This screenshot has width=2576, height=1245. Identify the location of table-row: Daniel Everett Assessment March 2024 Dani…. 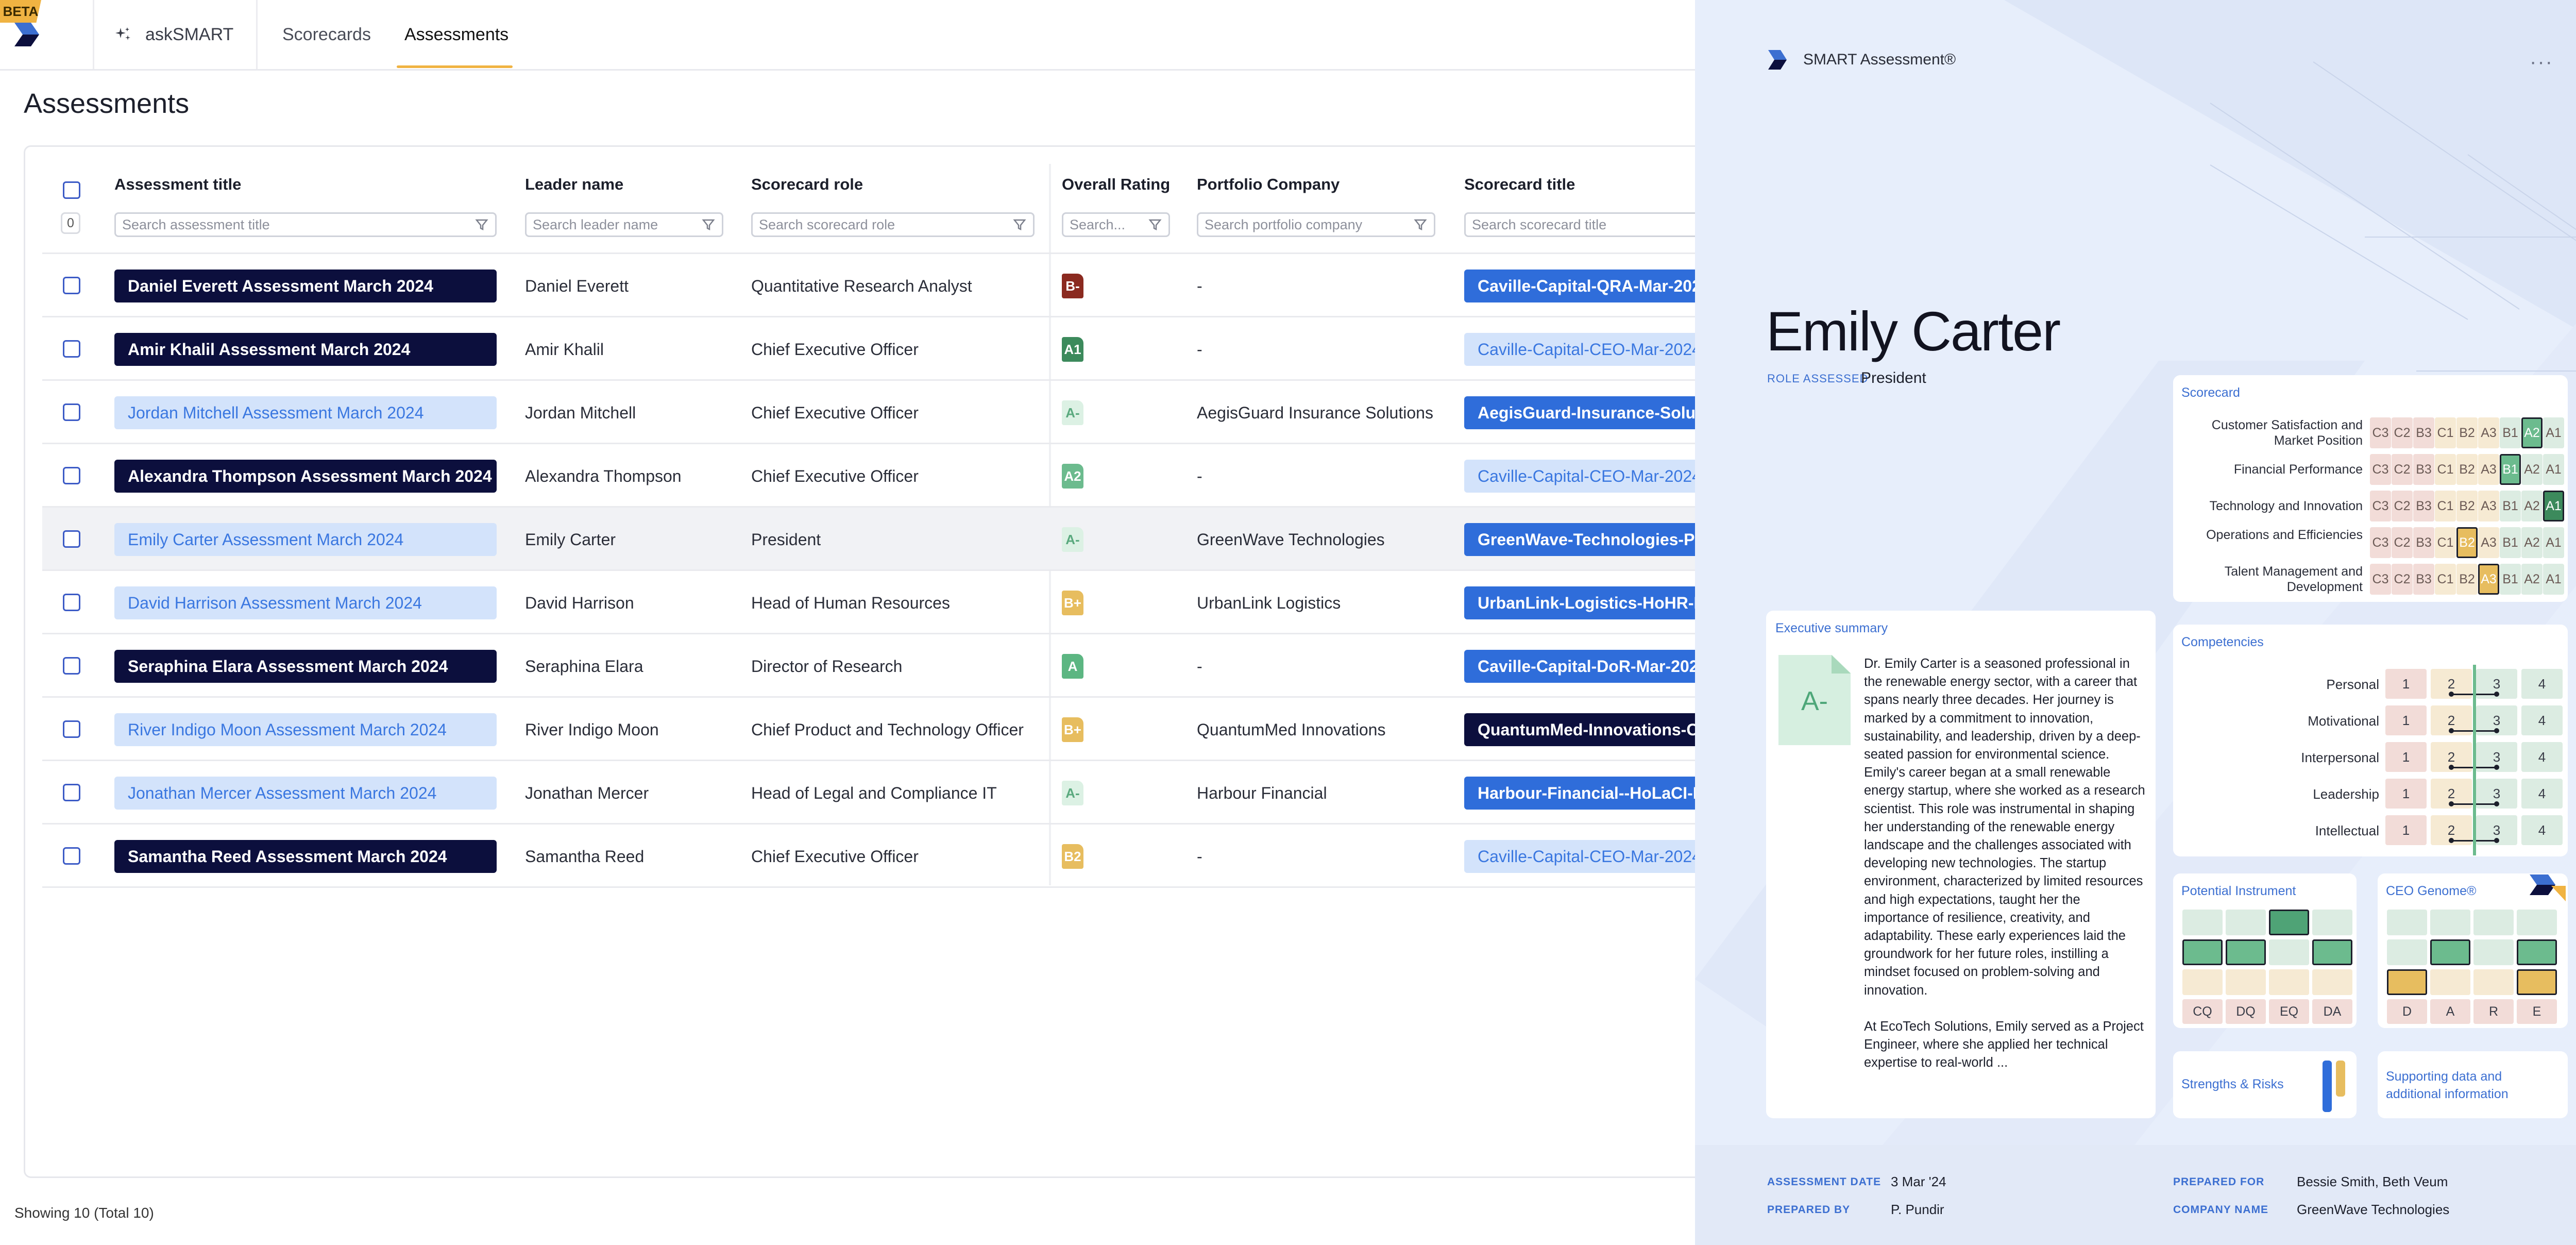
(897, 284).